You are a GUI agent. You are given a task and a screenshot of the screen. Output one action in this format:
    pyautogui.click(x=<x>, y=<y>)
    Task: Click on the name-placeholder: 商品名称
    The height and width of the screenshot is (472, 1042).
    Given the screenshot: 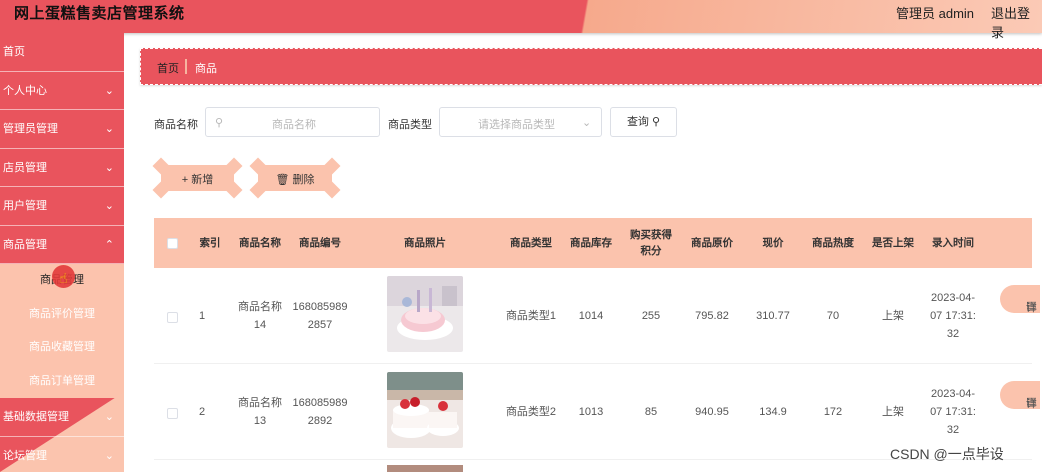 What is the action you would take?
    pyautogui.click(x=294, y=125)
    